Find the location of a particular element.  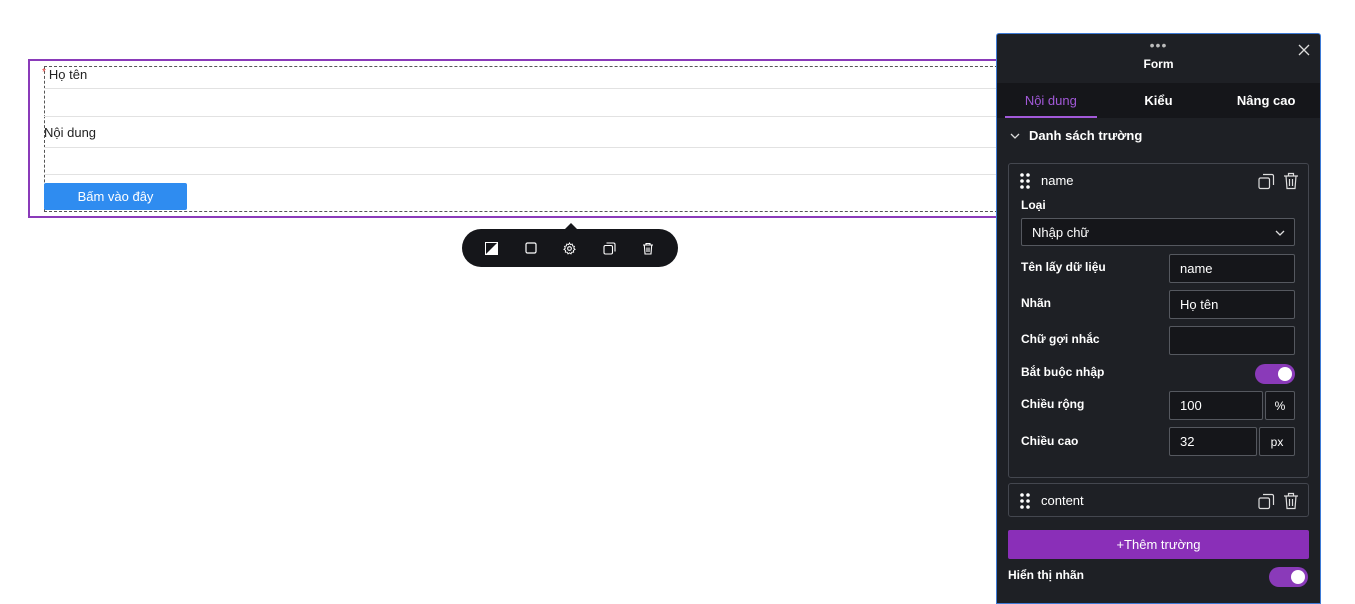

width-label: Chiều rộng is located at coordinates (1053, 404).